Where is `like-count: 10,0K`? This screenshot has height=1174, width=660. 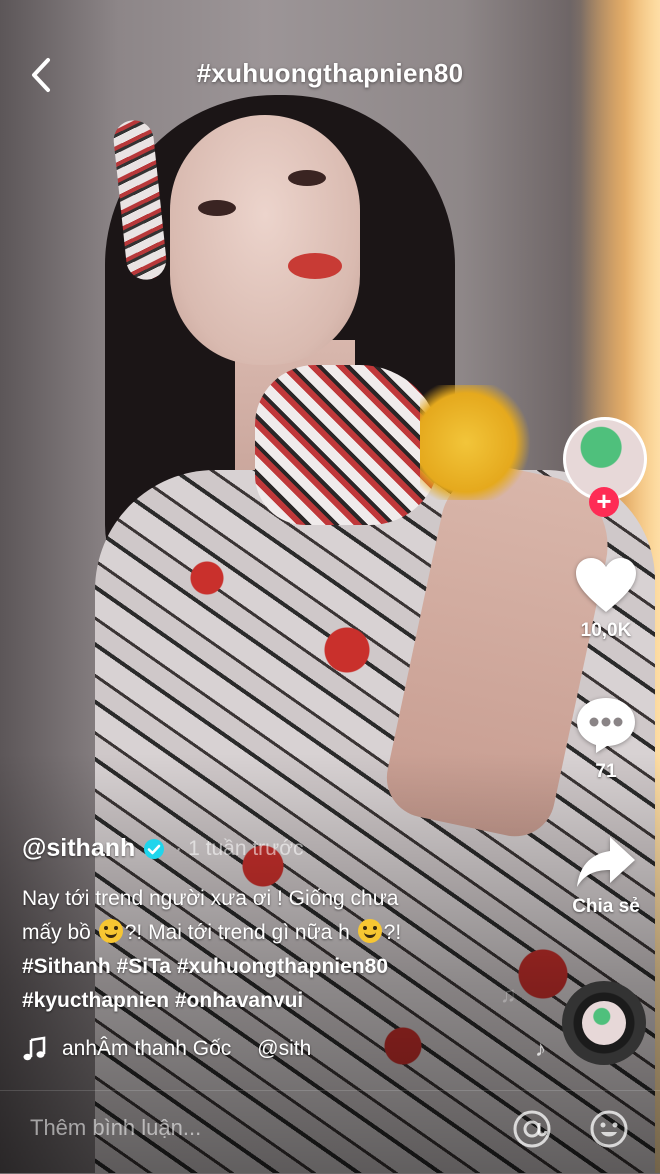
like-count: 10,0K is located at coordinates (606, 630).